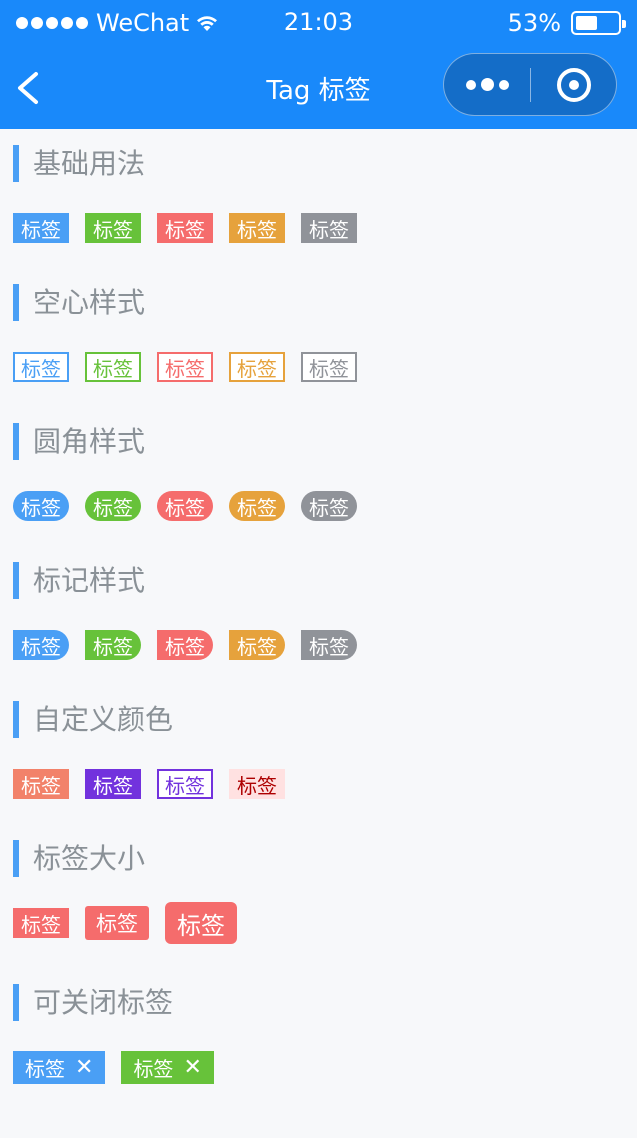  I want to click on target-icon, so click(574, 85).